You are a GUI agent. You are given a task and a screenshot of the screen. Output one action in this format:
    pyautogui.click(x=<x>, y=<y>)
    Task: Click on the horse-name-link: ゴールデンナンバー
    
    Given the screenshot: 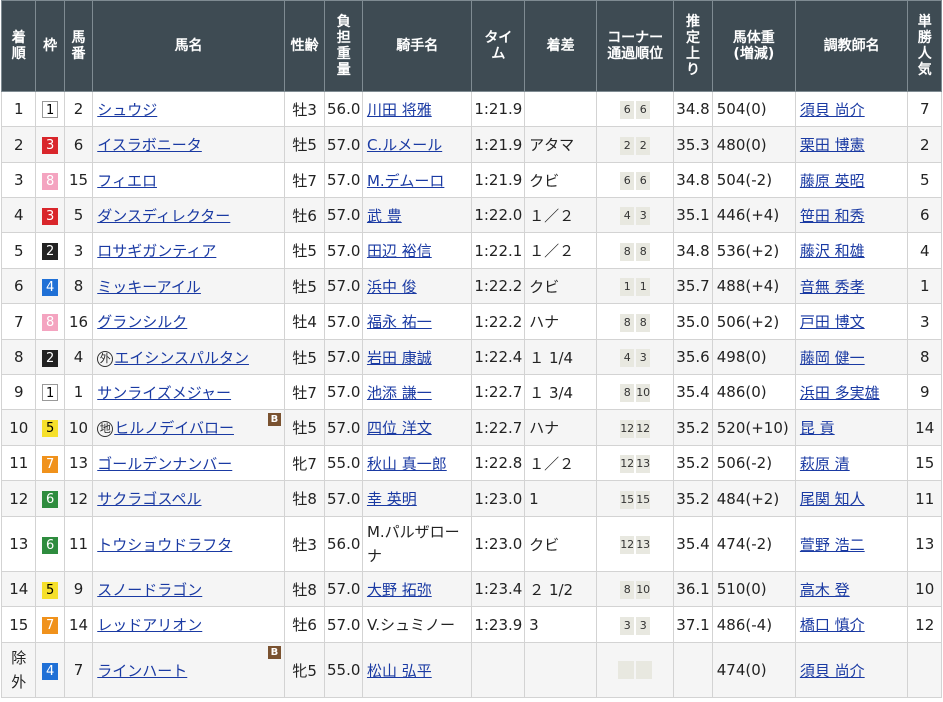 What is the action you would take?
    pyautogui.click(x=164, y=464)
    